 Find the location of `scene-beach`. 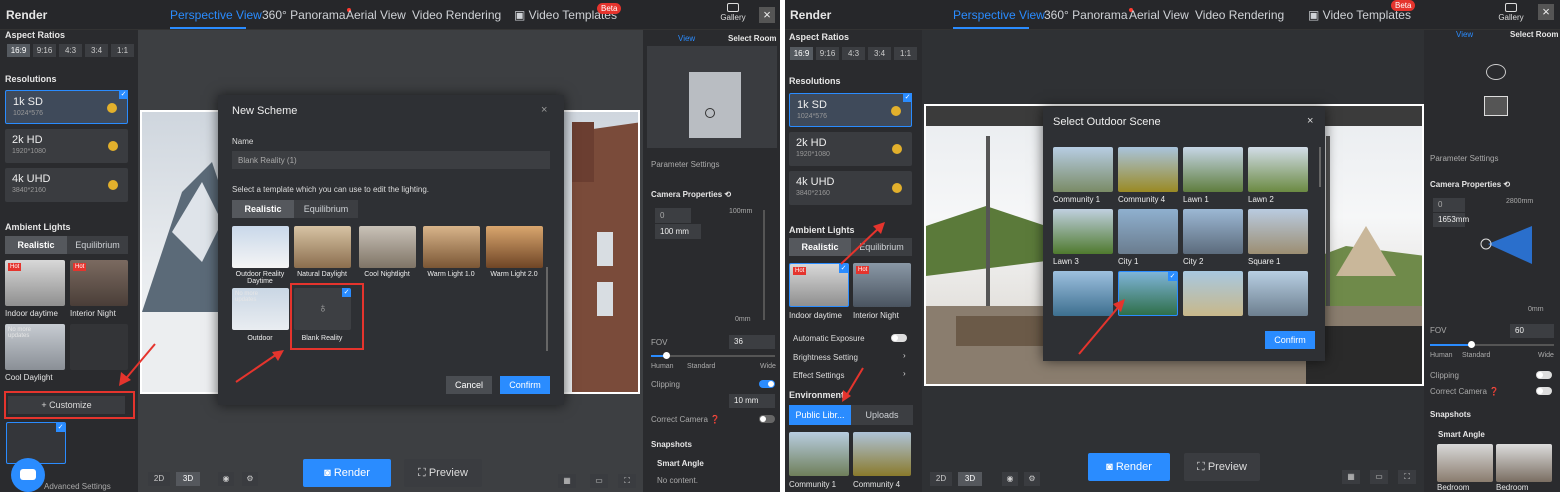

scene-beach is located at coordinates (1213, 293).